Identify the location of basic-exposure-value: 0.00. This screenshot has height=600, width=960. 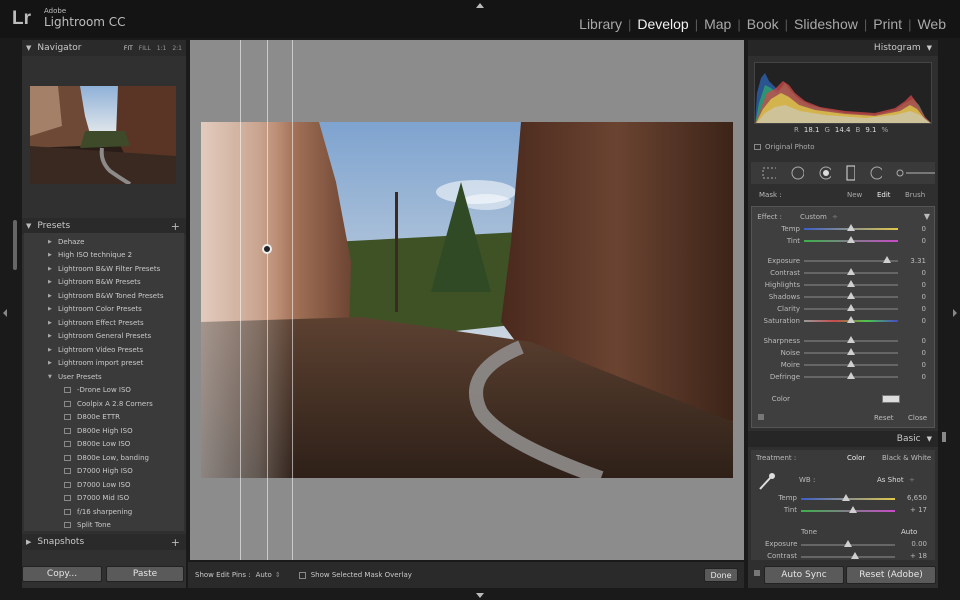
(919, 544).